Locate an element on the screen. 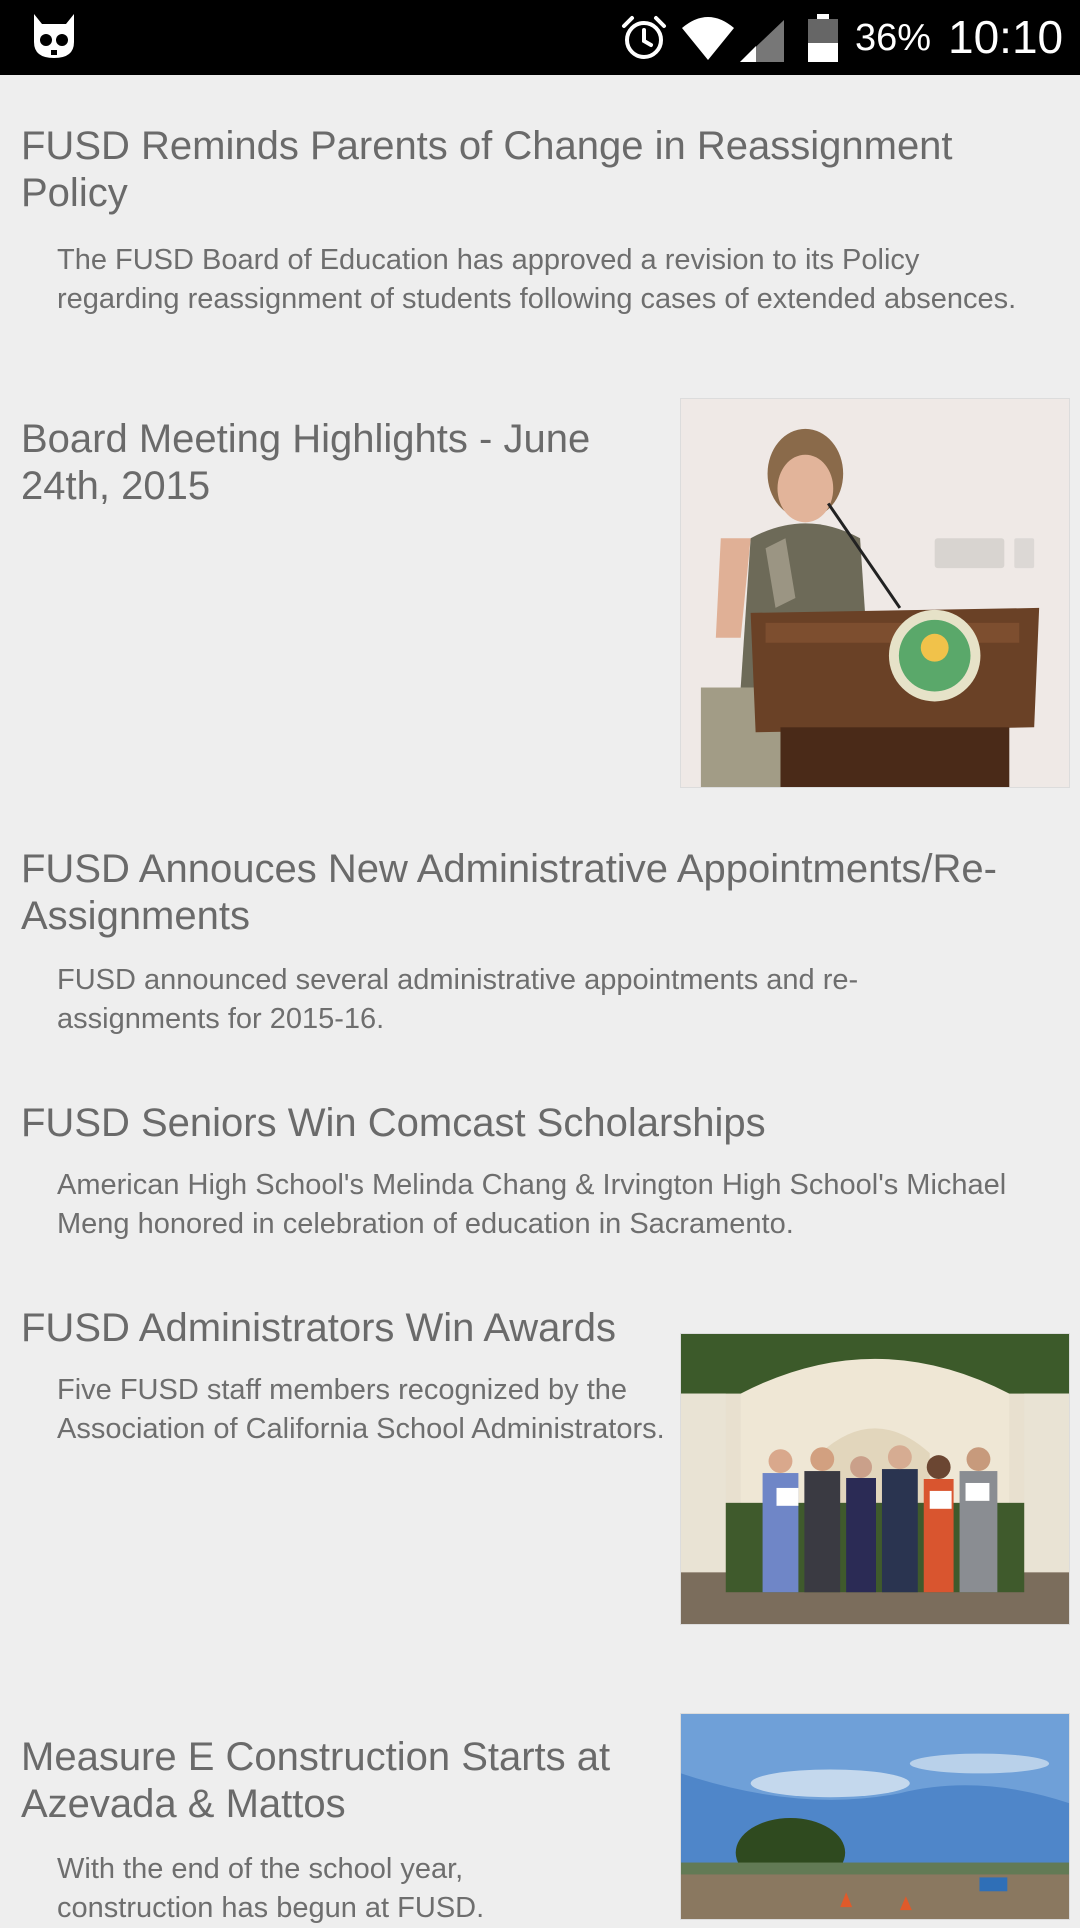 This screenshot has height=1928, width=1080. photo-woman-at-podium is located at coordinates (875, 593).